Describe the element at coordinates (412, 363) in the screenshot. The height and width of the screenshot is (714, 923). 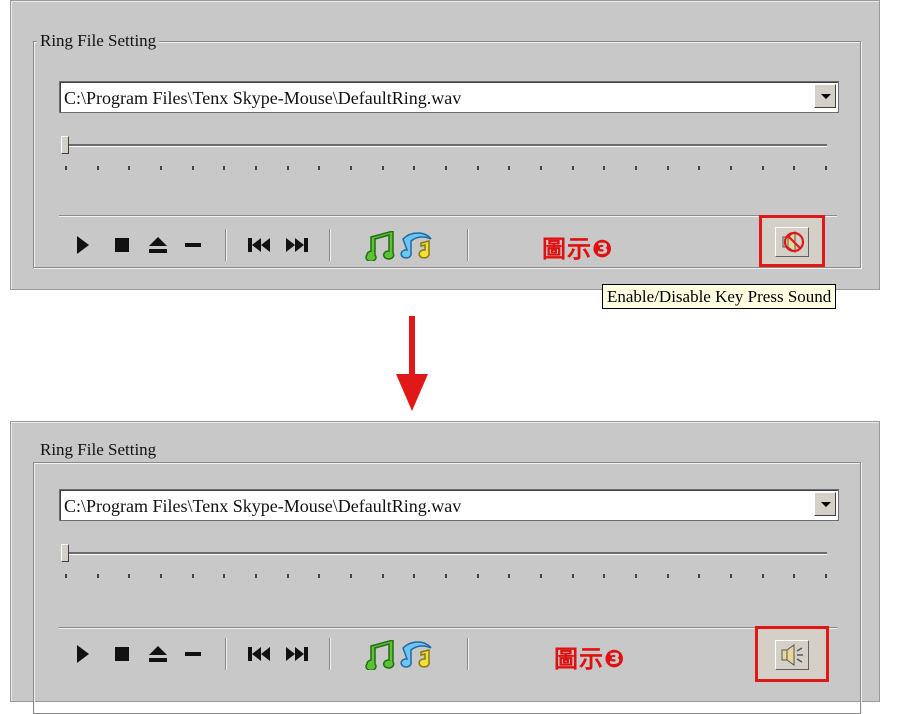
I see `down-arrow` at that location.